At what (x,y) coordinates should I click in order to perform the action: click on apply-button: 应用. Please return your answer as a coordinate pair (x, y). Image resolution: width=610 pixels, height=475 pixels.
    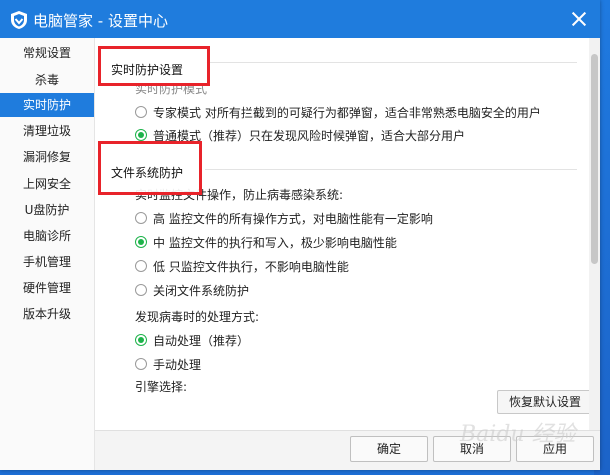
    Looking at the image, I should click on (555, 449).